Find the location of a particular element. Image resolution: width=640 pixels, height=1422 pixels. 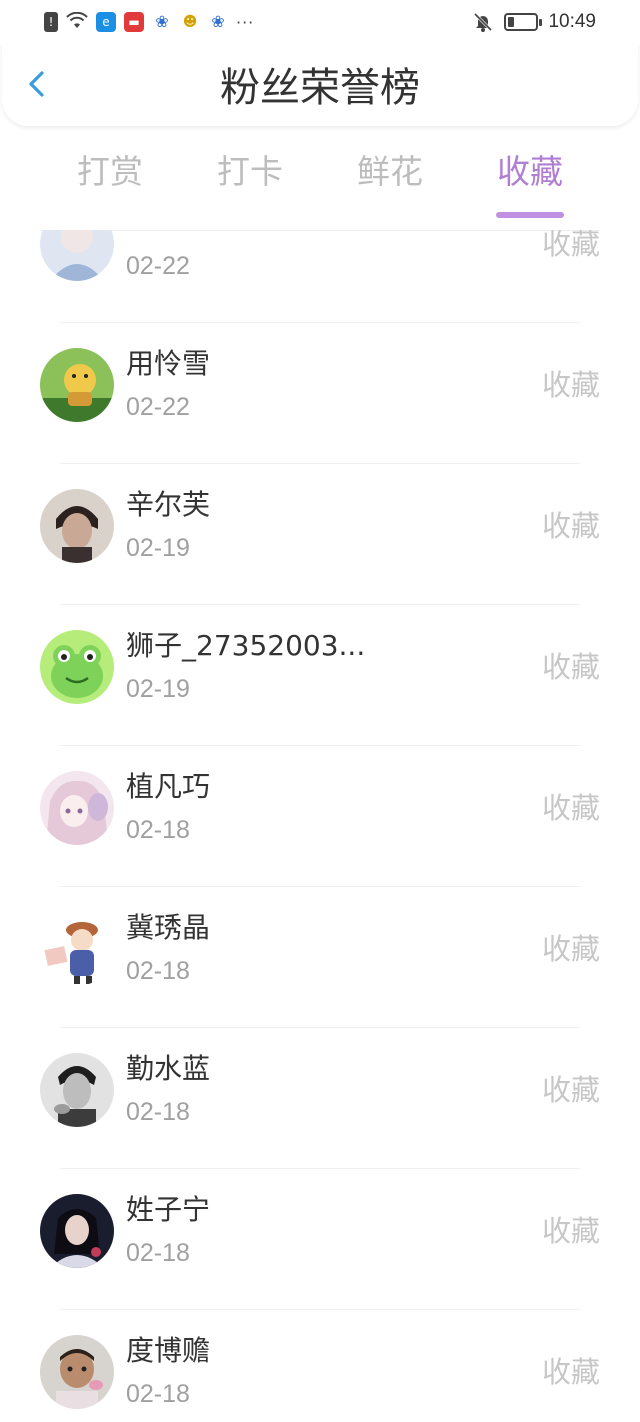

bell-off-icon is located at coordinates (483, 22).